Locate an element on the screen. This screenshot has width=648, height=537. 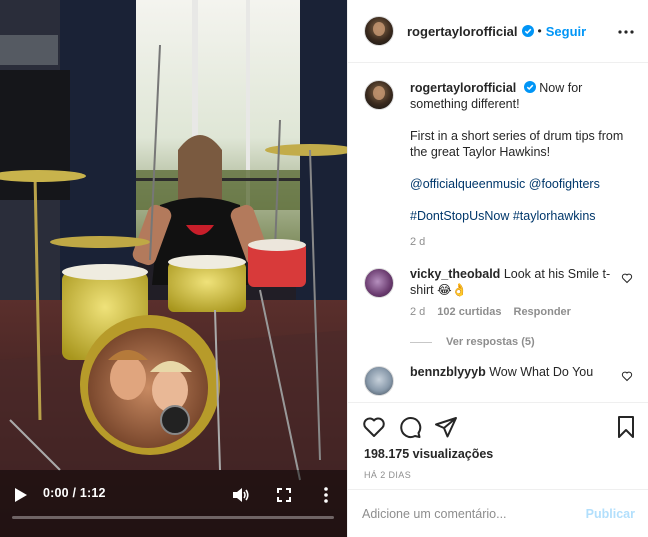
mention-link: @foofighters is located at coordinates (564, 184).